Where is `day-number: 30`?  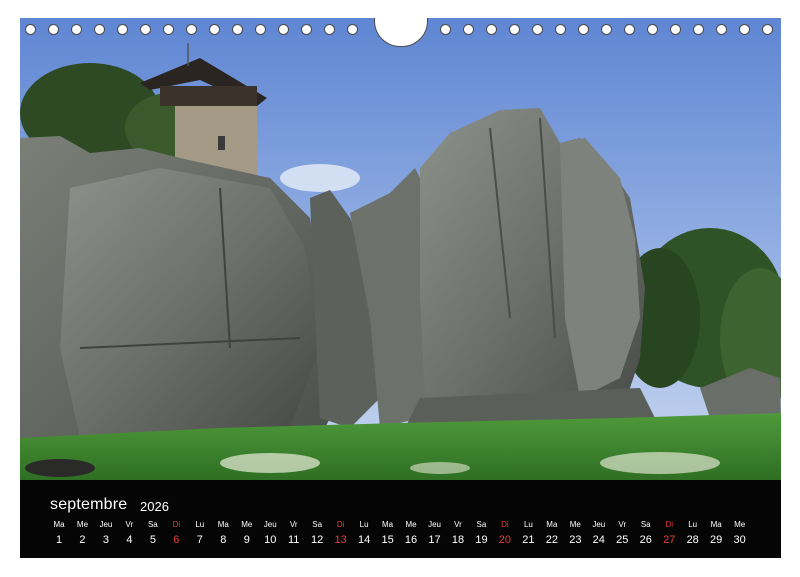
day-number: 30 is located at coordinates (739, 540).